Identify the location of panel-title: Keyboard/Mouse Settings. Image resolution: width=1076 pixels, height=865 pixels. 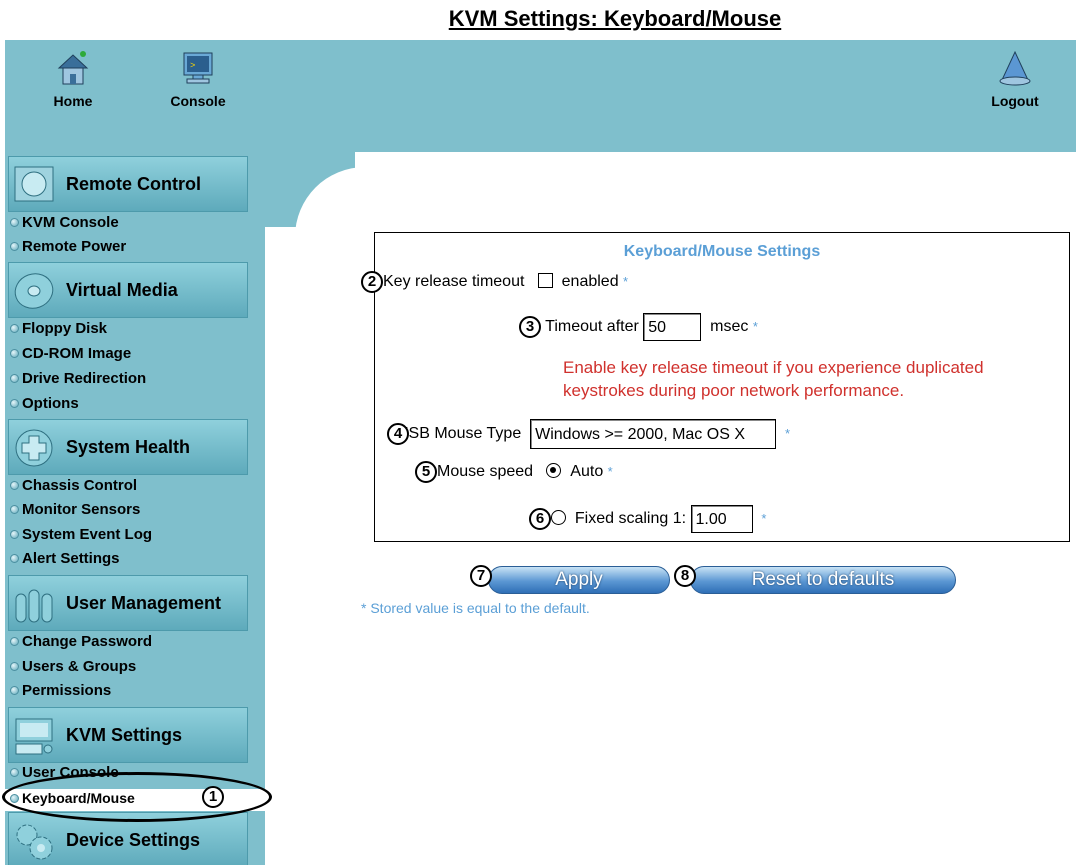
(722, 251).